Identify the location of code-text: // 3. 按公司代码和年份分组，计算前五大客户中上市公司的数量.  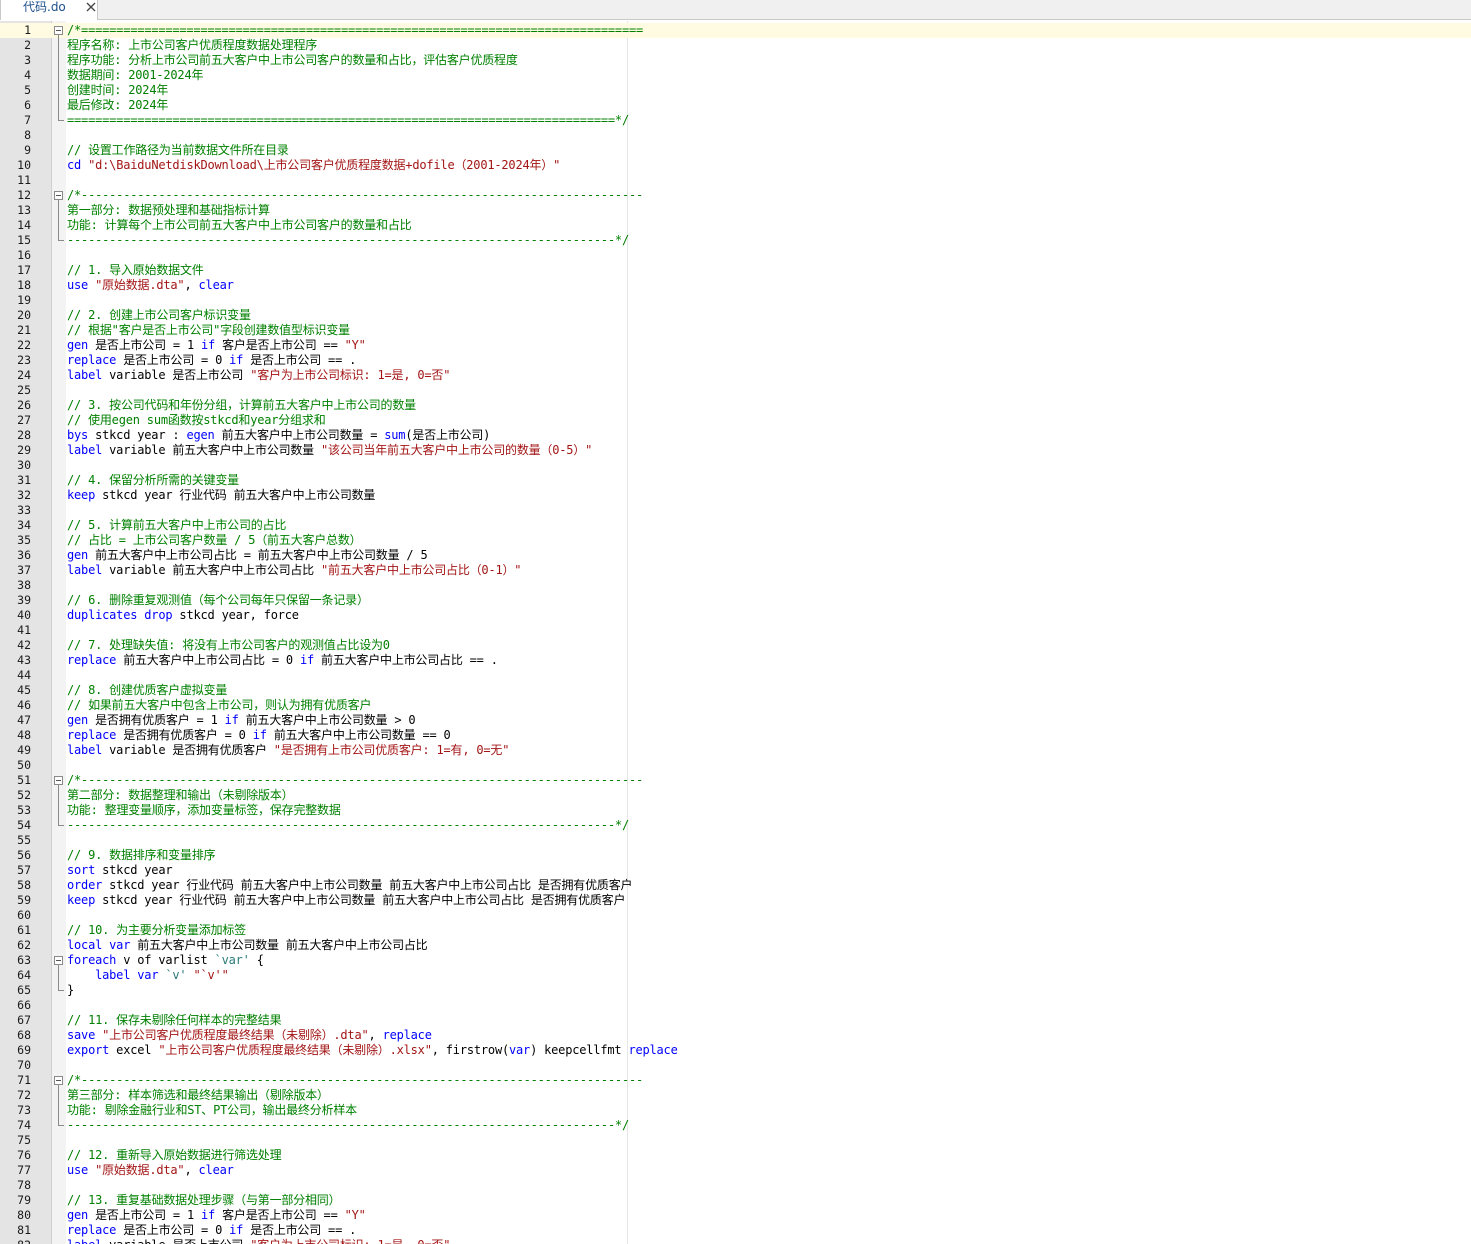
(241, 405).